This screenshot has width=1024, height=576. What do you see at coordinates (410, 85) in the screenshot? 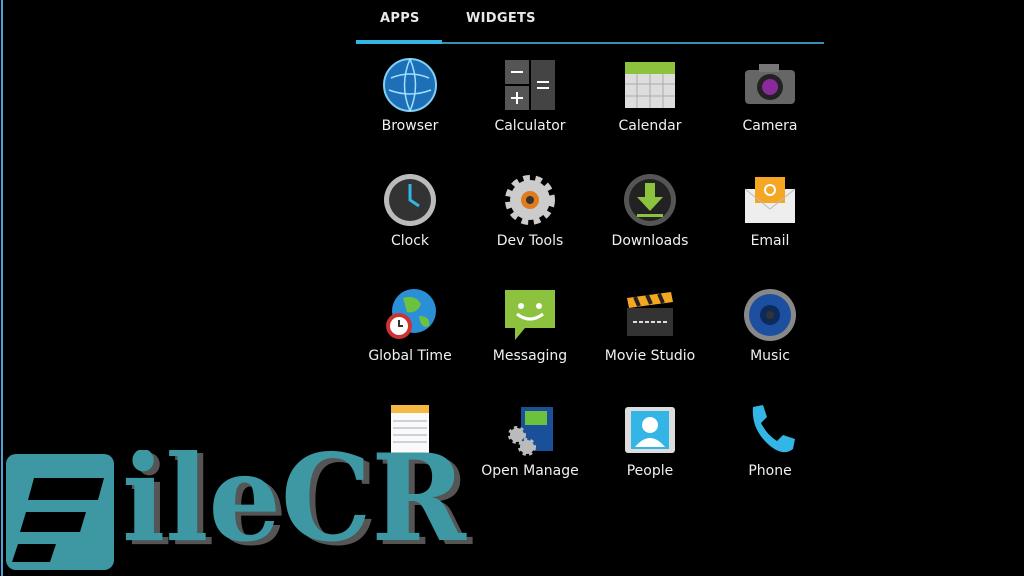
I see `globe-icon` at bounding box center [410, 85].